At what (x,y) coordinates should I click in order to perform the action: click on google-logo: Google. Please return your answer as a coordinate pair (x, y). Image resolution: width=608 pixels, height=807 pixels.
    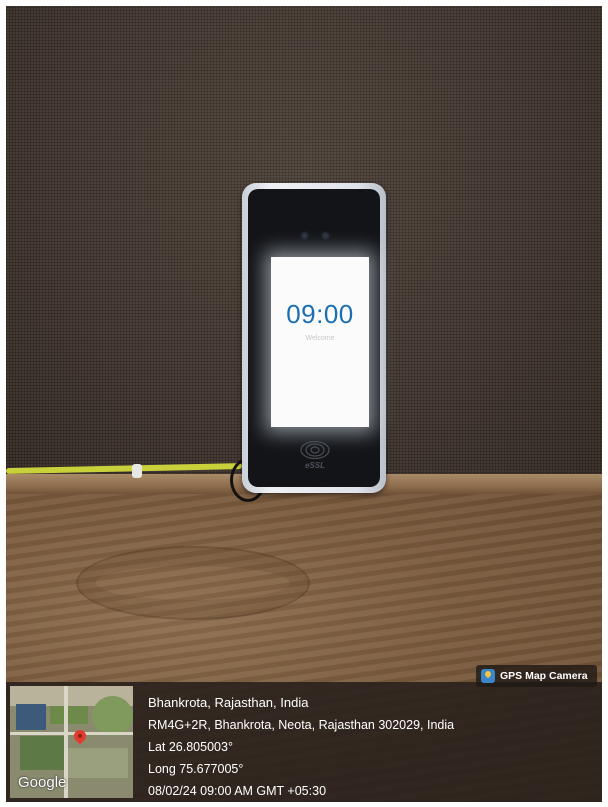
    Looking at the image, I should click on (42, 782).